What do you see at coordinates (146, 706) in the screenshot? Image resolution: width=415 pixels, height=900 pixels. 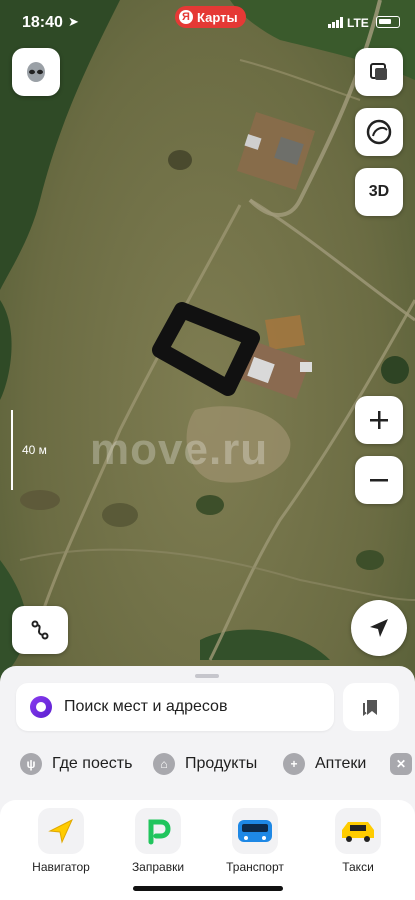 I see `search-placeholder: Поиск мест и адресов` at bounding box center [146, 706].